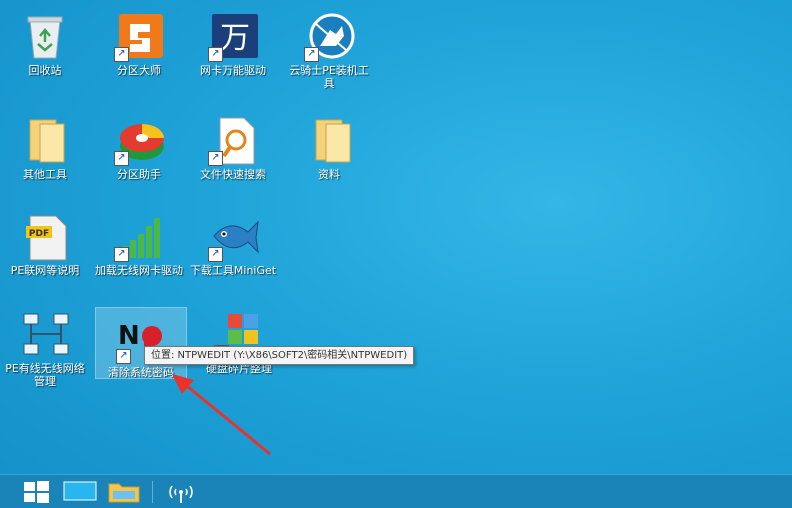 Image resolution: width=792 pixels, height=508 pixels. What do you see at coordinates (139, 237) in the screenshot?
I see `wireless-signal-icon: ↗` at bounding box center [139, 237].